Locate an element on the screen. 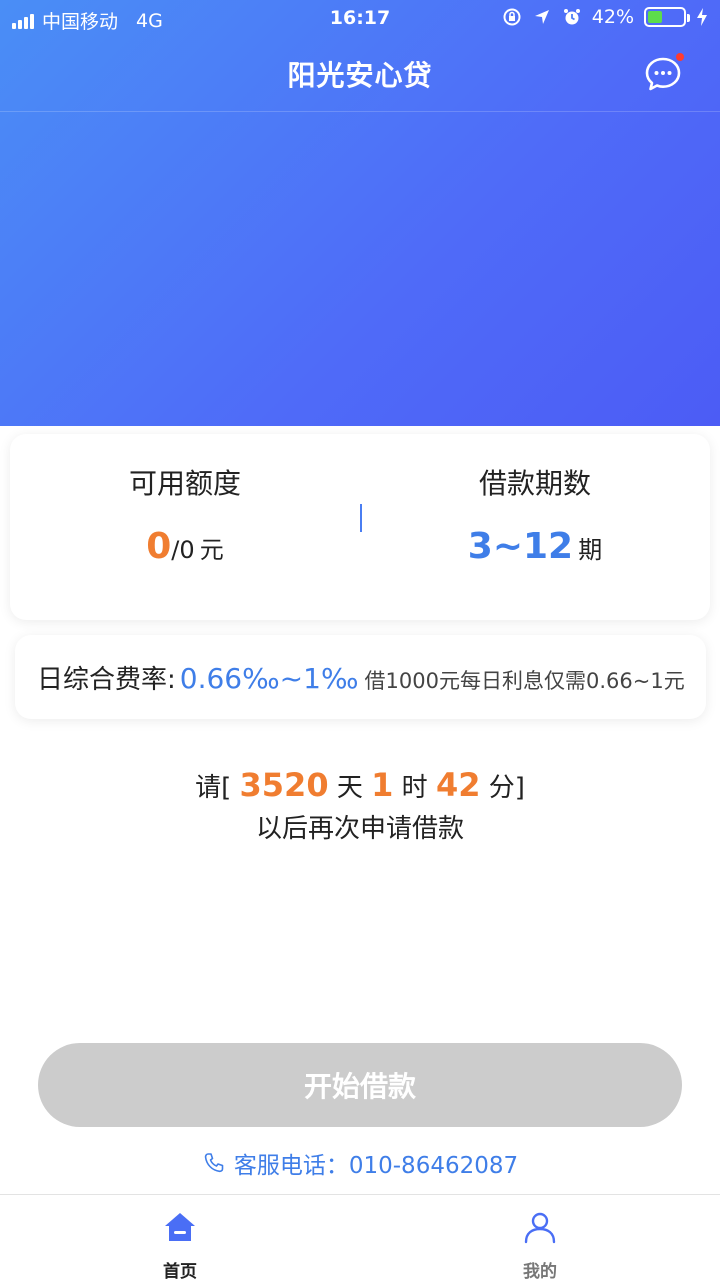  countdown-days: 3520 is located at coordinates (284, 785).